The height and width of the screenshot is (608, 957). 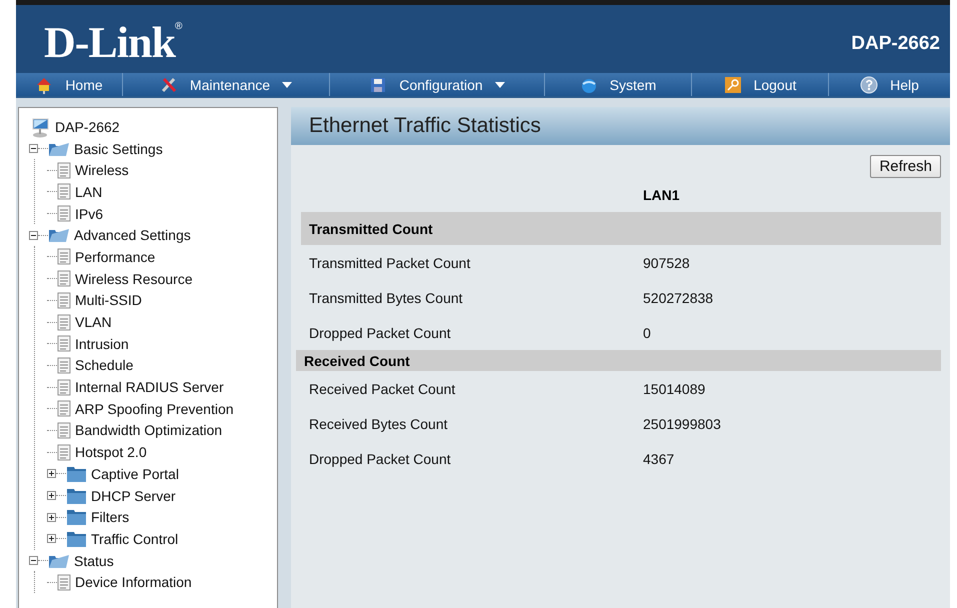 What do you see at coordinates (89, 214) in the screenshot?
I see `tree-item: IPv6` at bounding box center [89, 214].